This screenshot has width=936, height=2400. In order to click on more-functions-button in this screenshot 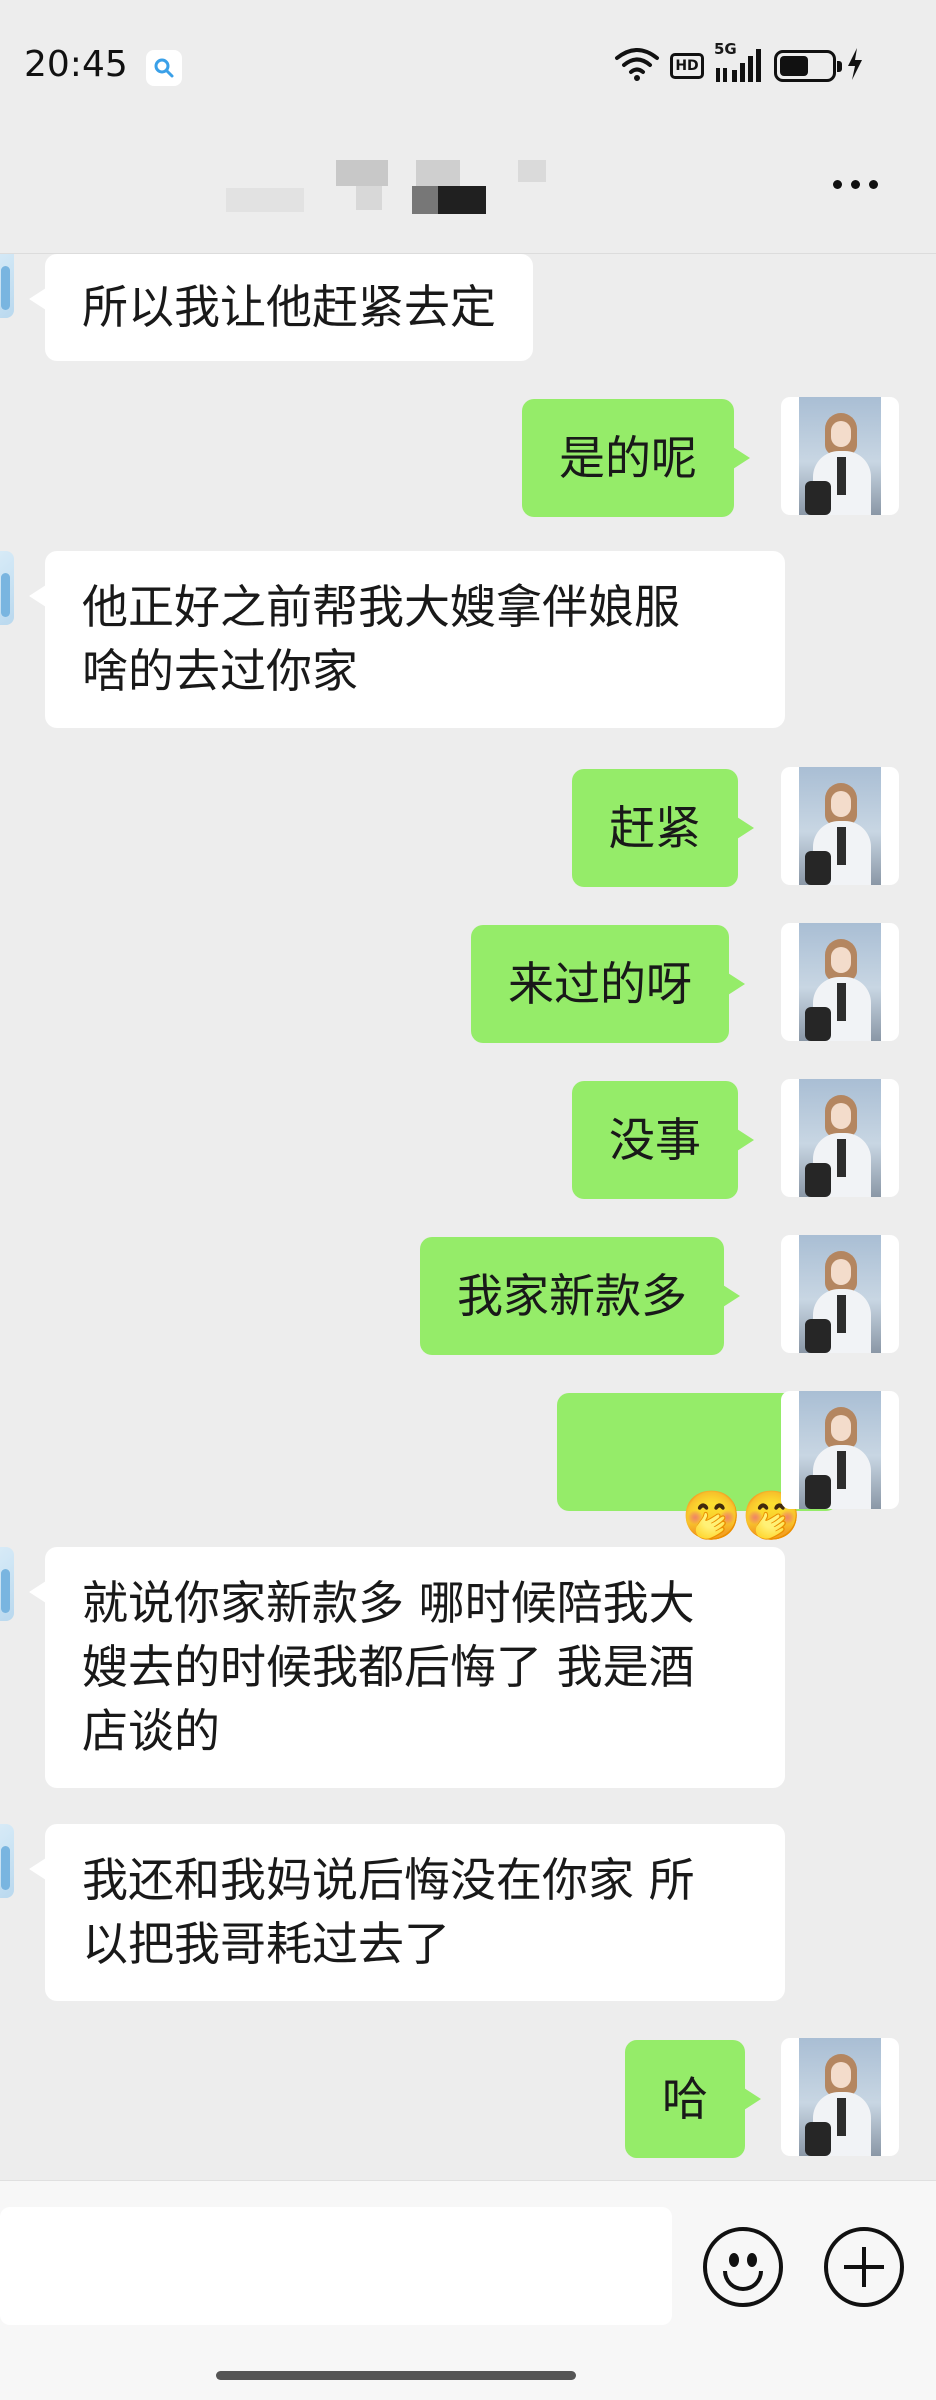, I will do `click(864, 2267)`.